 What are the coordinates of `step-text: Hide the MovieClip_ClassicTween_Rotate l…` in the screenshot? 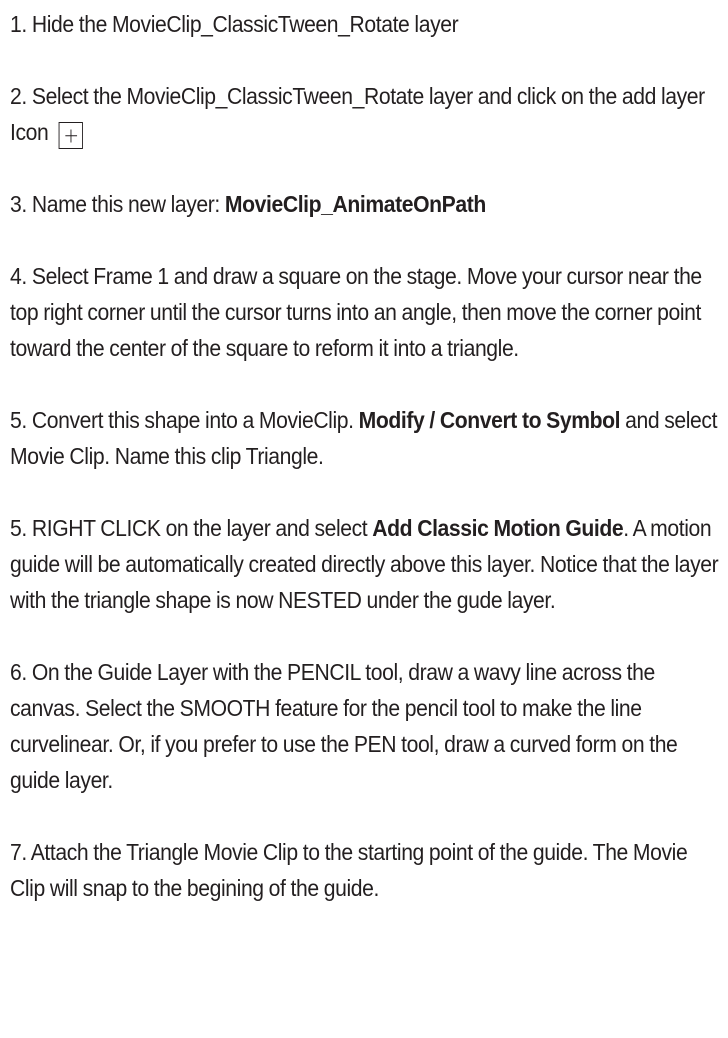 It's located at (245, 24).